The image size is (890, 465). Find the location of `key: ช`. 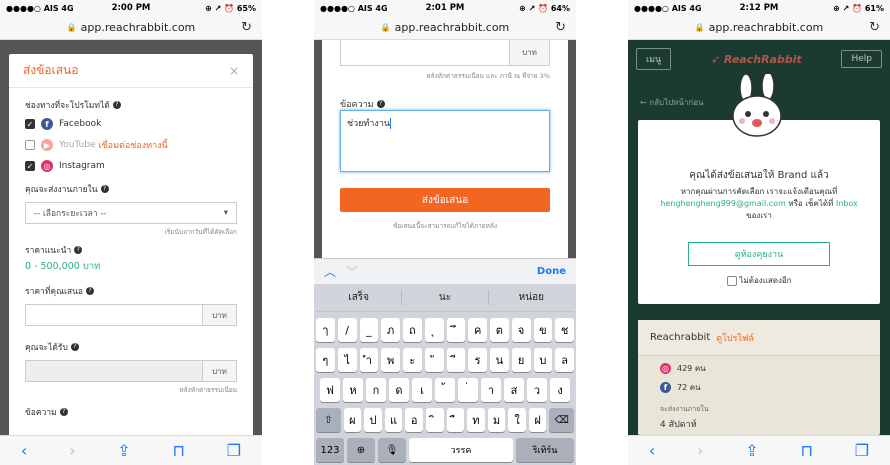

key: ช is located at coordinates (564, 330).